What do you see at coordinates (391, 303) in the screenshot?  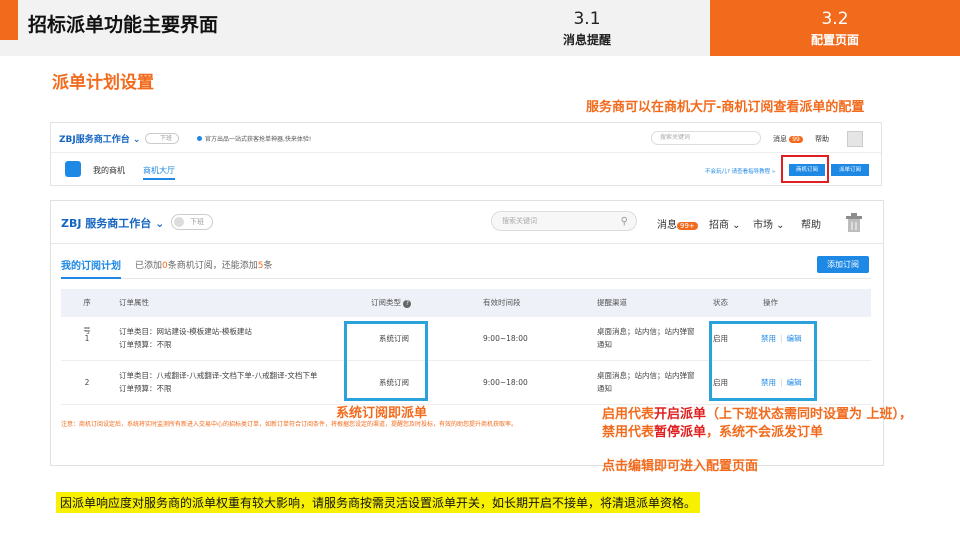 I see `col-sub-type: 订阅类型 ?` at bounding box center [391, 303].